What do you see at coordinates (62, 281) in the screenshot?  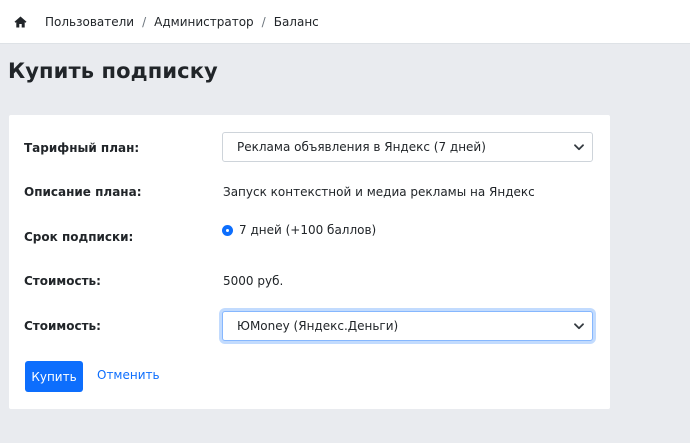 I see `cost-label: Стоимость:` at bounding box center [62, 281].